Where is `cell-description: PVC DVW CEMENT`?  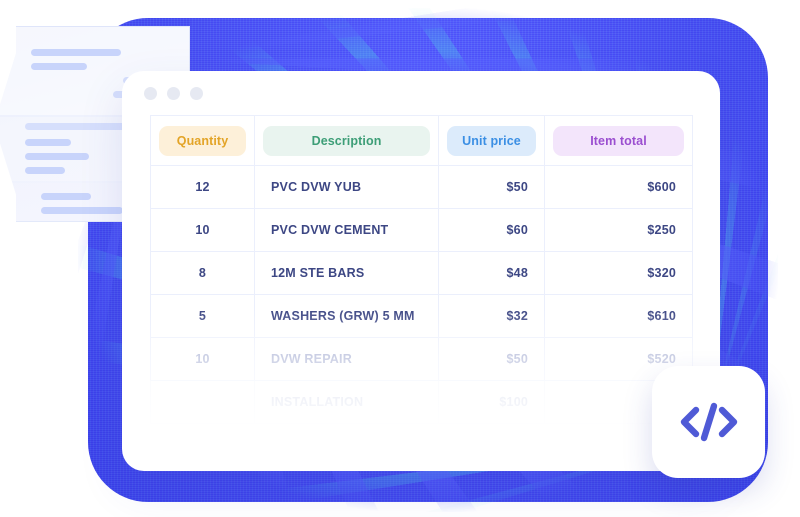 cell-description: PVC DVW CEMENT is located at coordinates (346, 230).